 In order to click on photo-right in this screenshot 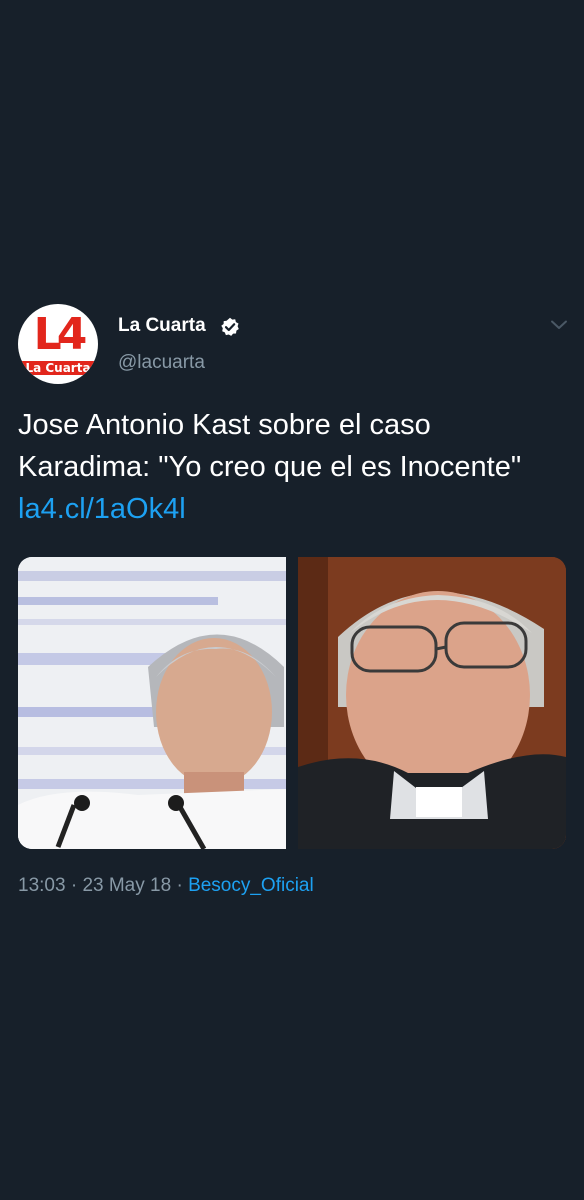, I will do `click(432, 703)`.